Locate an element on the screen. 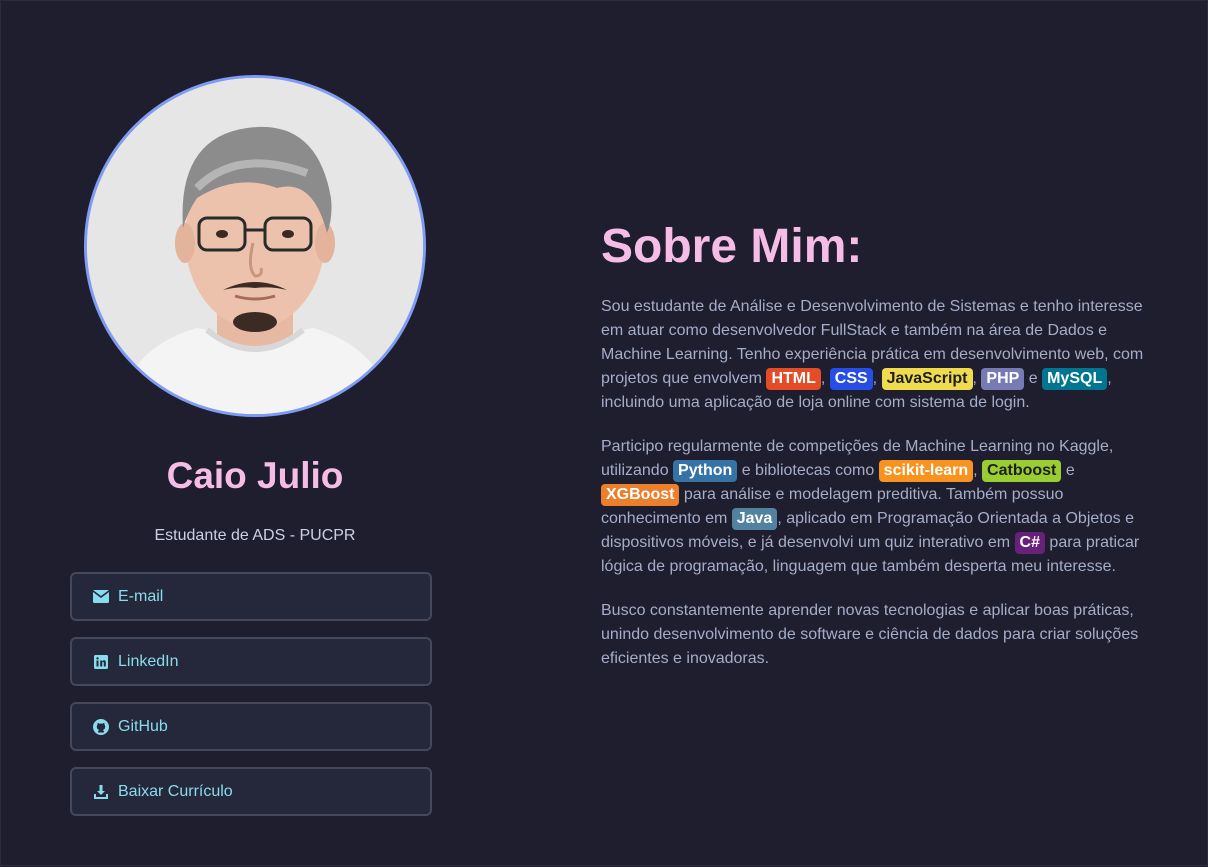 The width and height of the screenshot is (1208, 867). download-icon is located at coordinates (100, 791).